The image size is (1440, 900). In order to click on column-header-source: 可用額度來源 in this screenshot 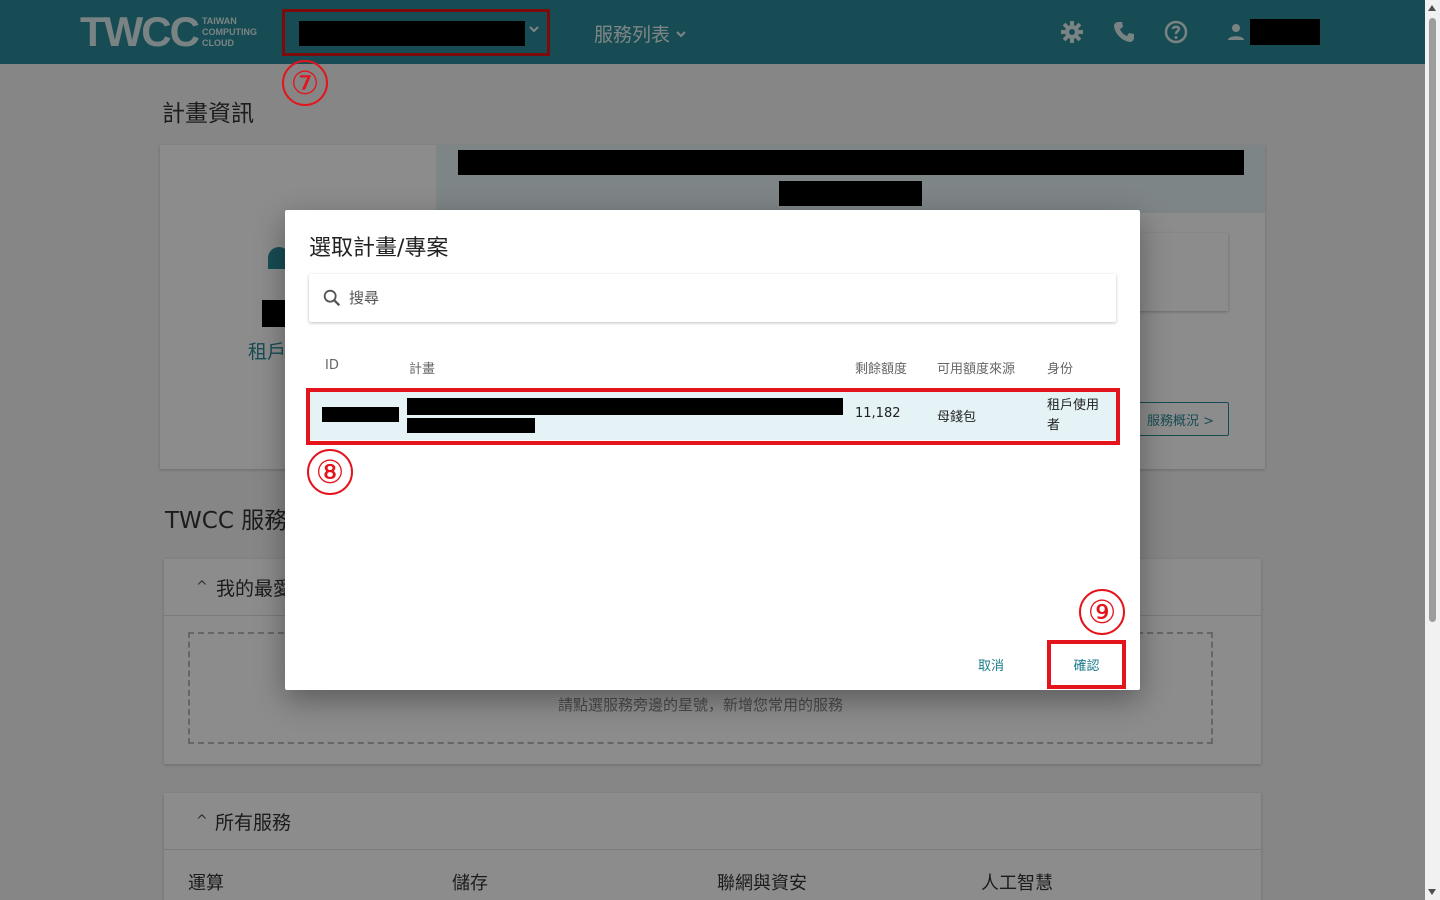, I will do `click(976, 369)`.